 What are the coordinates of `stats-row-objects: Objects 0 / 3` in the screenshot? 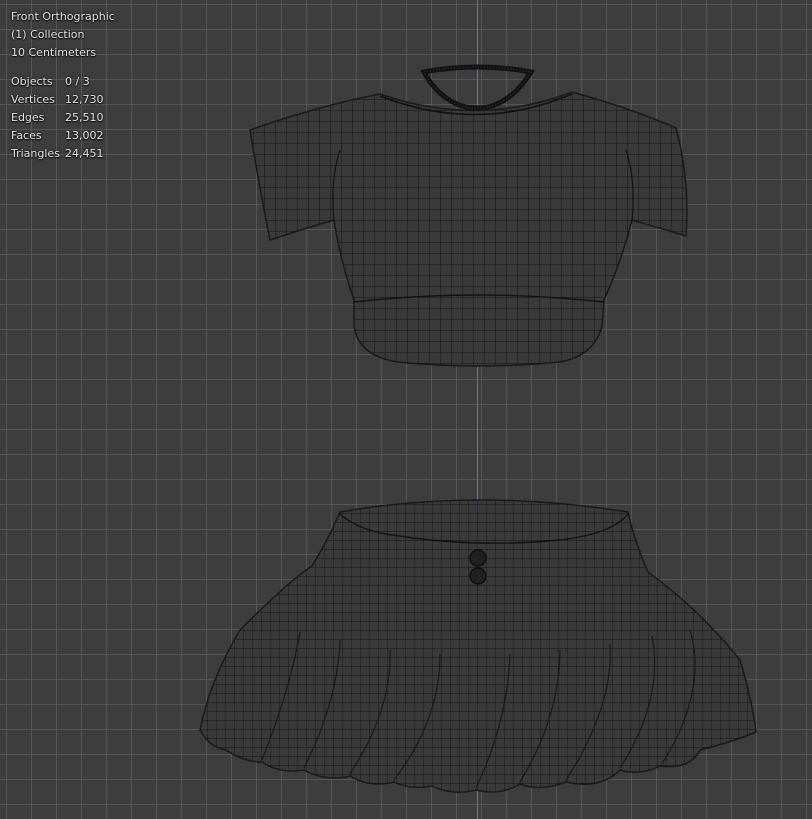 It's located at (63, 82).